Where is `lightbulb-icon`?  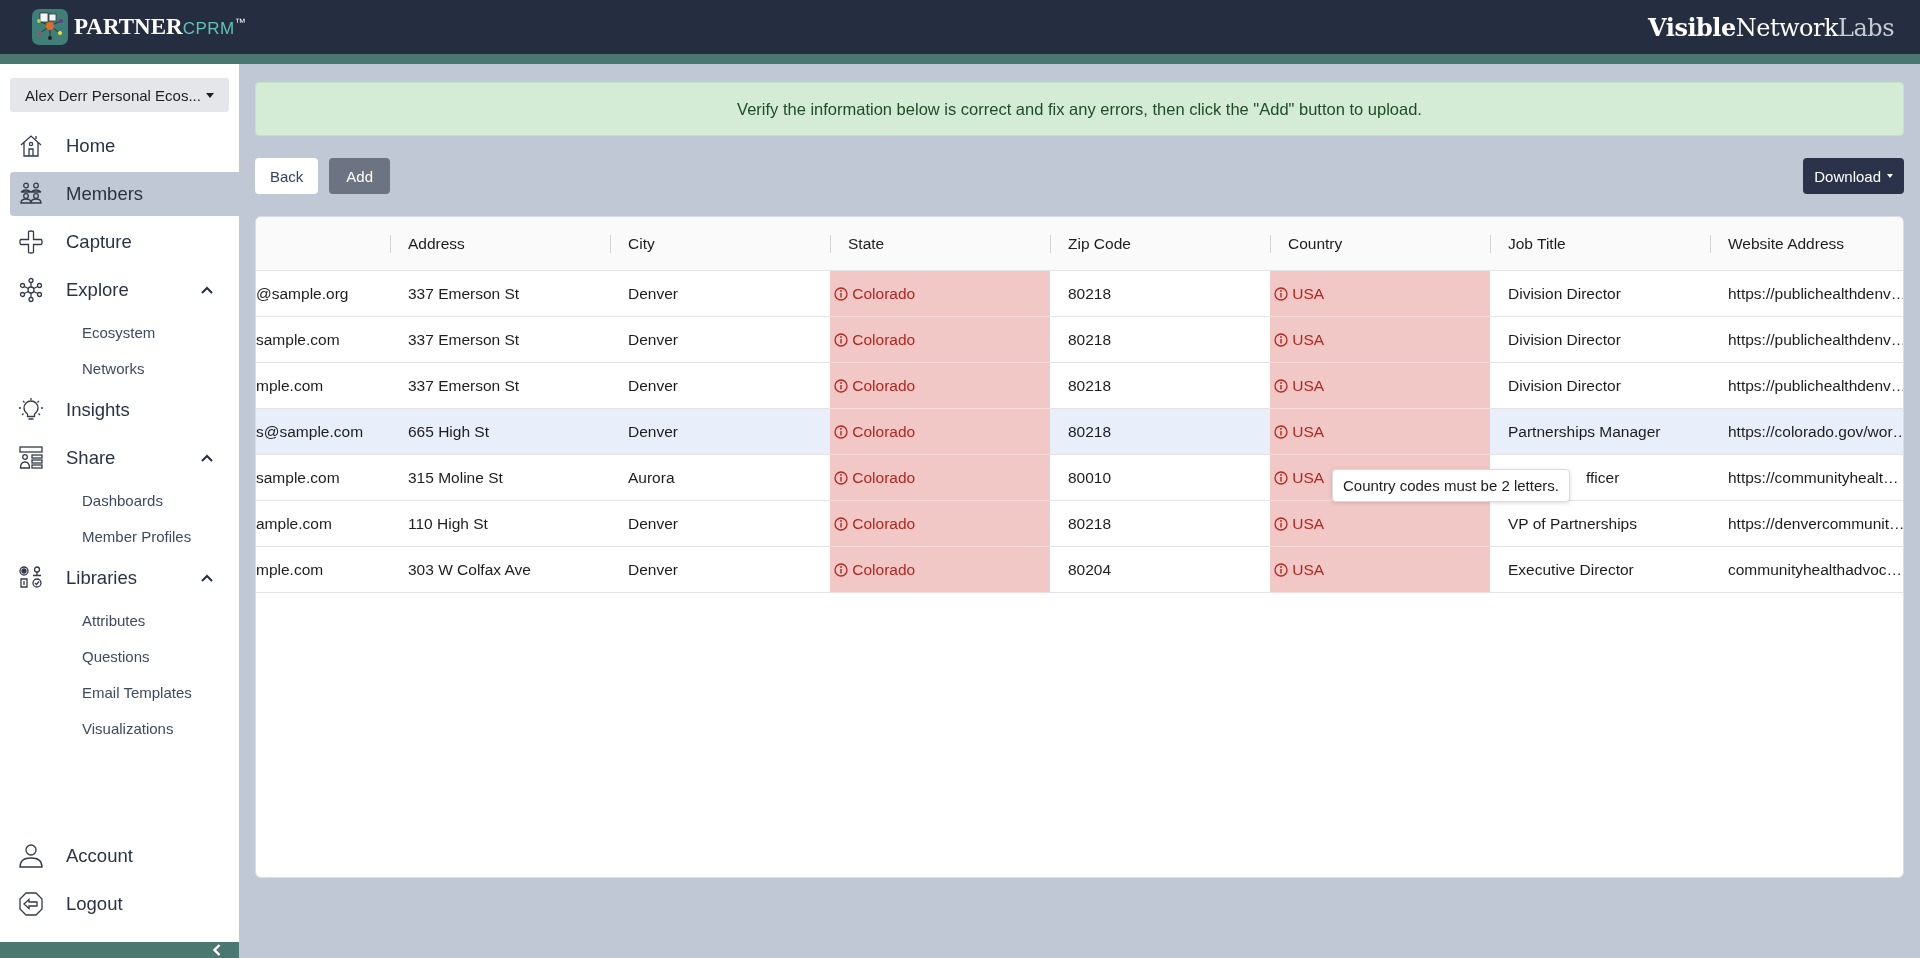
lightbulb-icon is located at coordinates (31, 410).